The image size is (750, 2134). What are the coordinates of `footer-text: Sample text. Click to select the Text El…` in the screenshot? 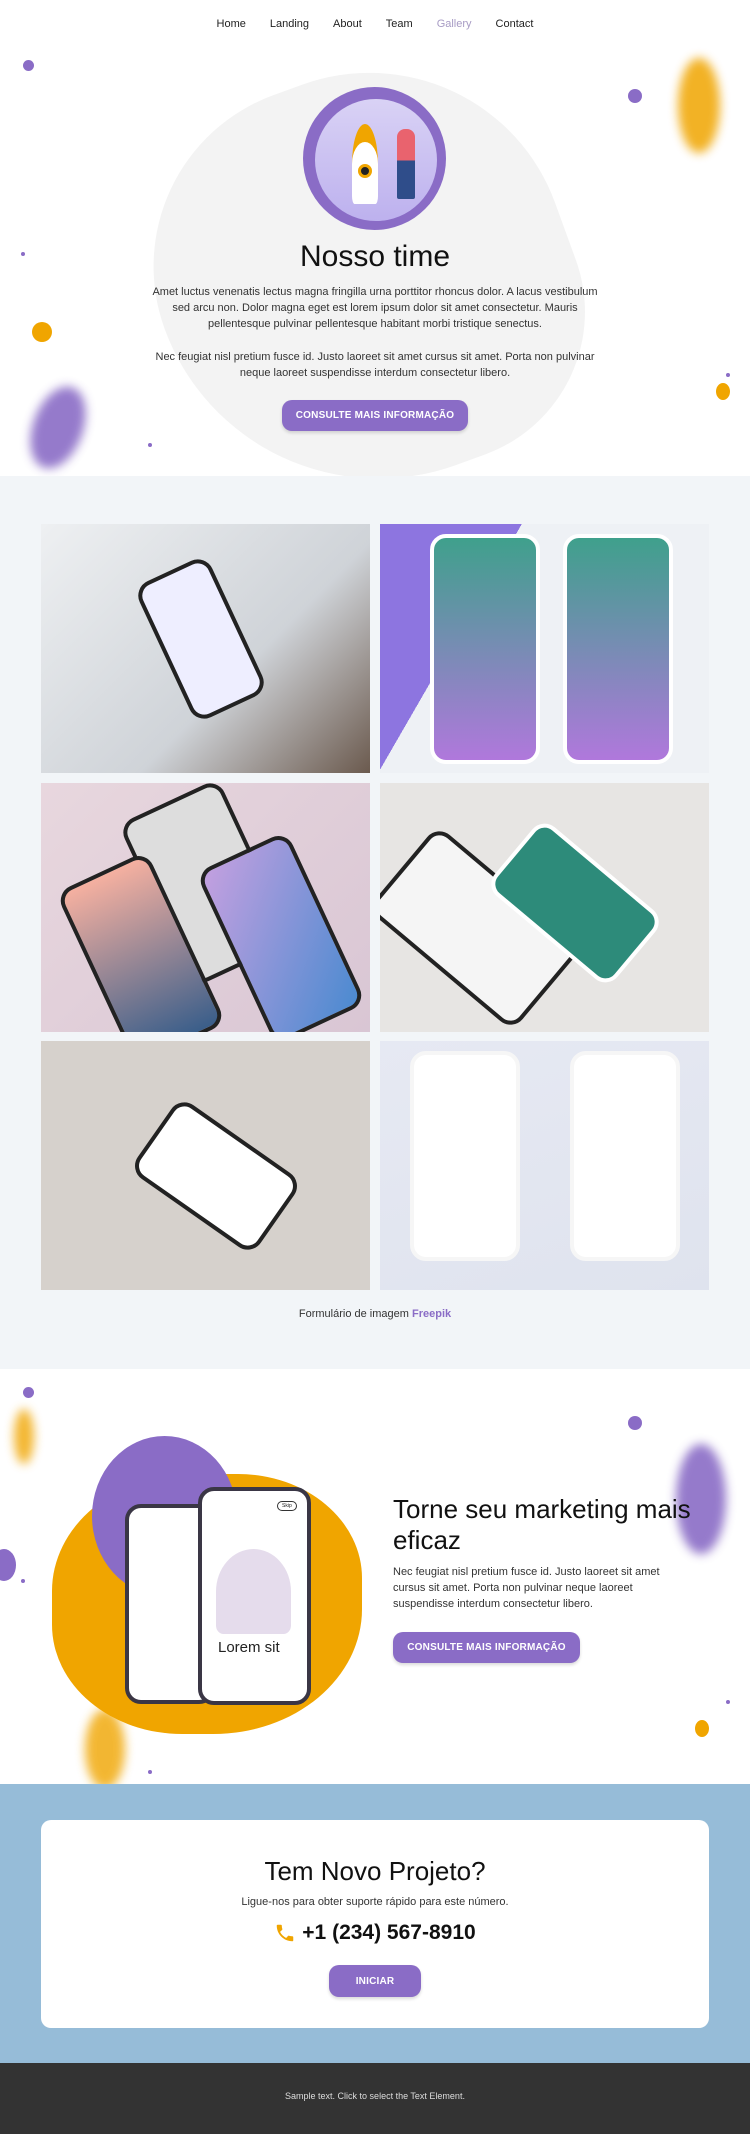 It's located at (375, 2096).